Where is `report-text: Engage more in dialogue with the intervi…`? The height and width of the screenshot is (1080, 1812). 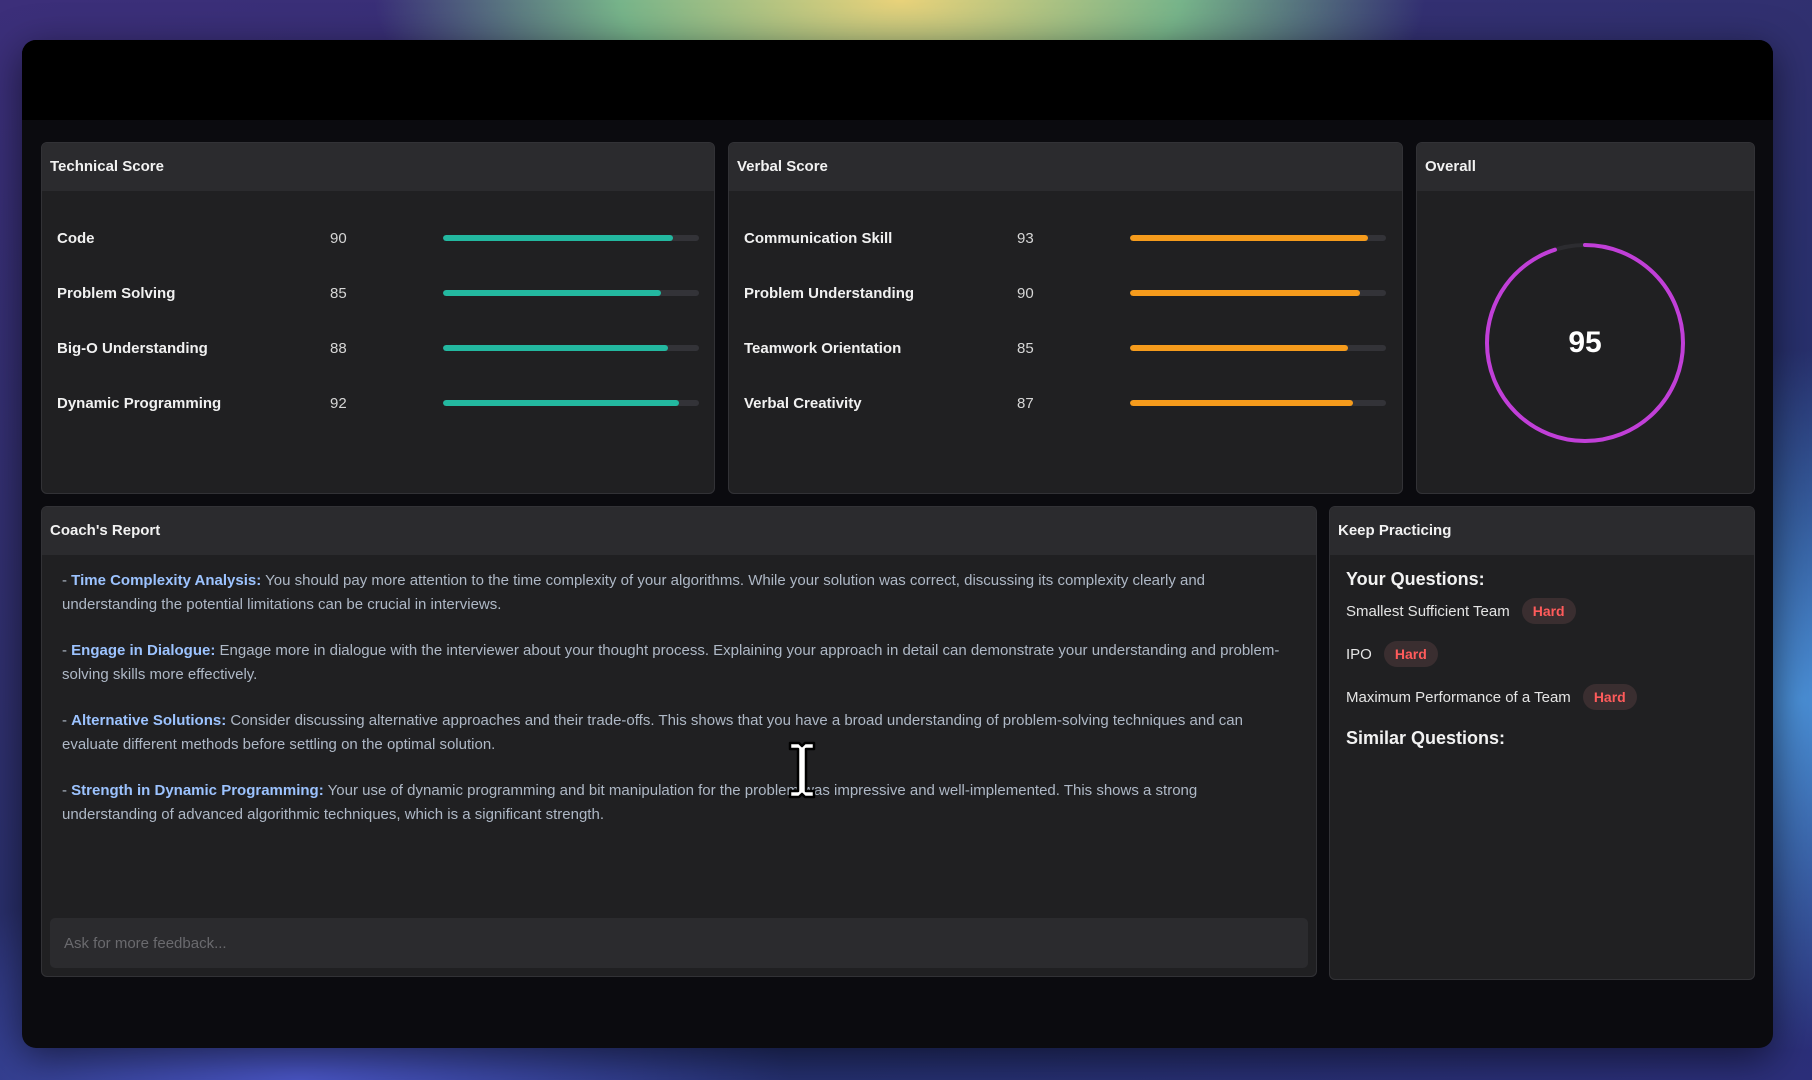
report-text: Engage more in dialogue with the intervi… is located at coordinates (671, 662).